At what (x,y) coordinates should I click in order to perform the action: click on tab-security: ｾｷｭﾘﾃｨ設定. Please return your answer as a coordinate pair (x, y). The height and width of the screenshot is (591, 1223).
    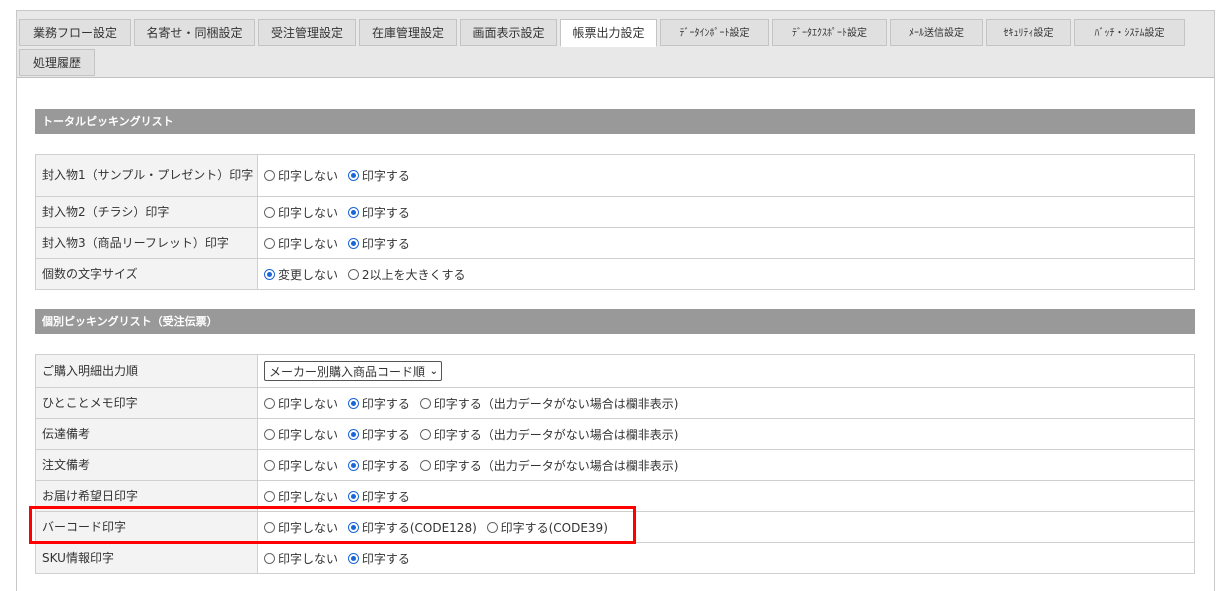
    Looking at the image, I should click on (1028, 32).